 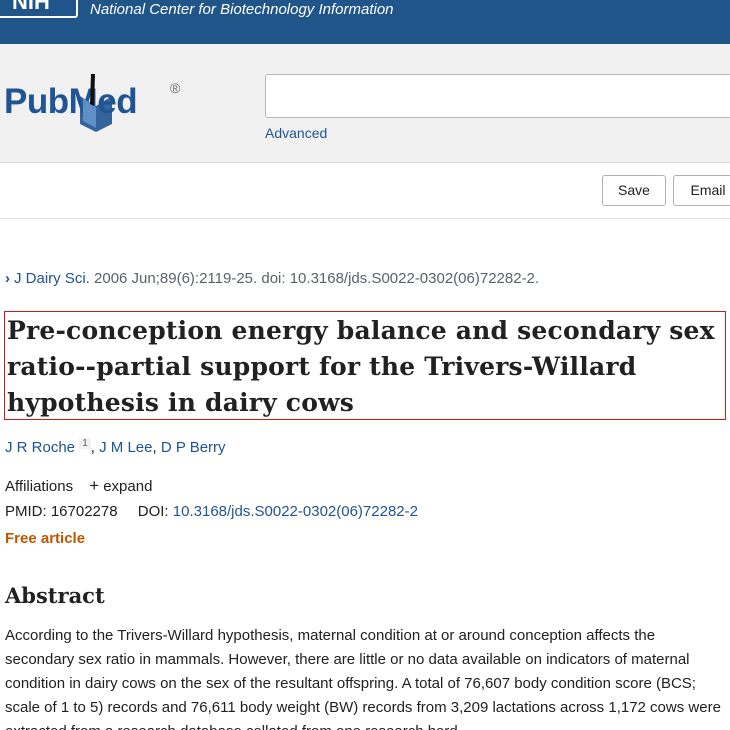 What do you see at coordinates (31, 7) in the screenshot?
I see `nih-logo-text: NIH` at bounding box center [31, 7].